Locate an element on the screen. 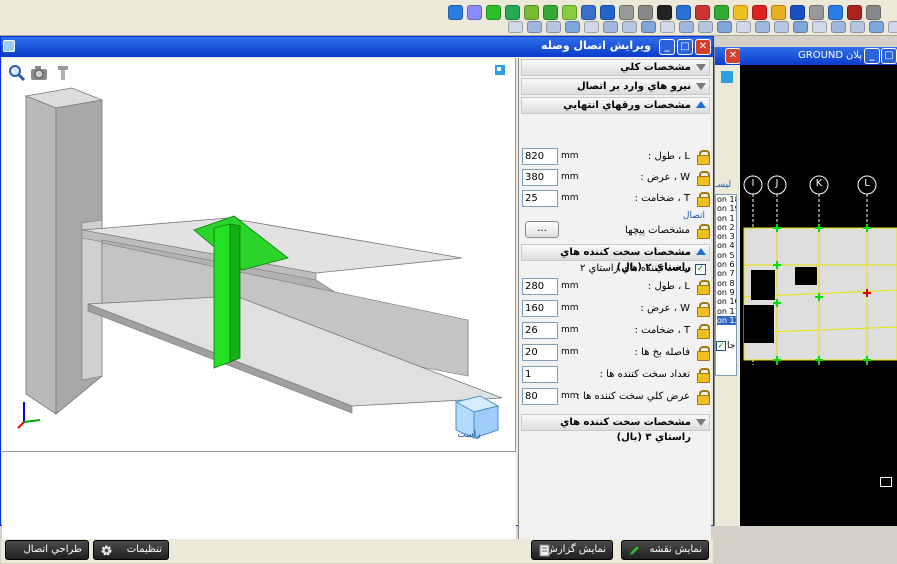 This screenshot has width=897, height=564. close-button: ✕ is located at coordinates (703, 47).